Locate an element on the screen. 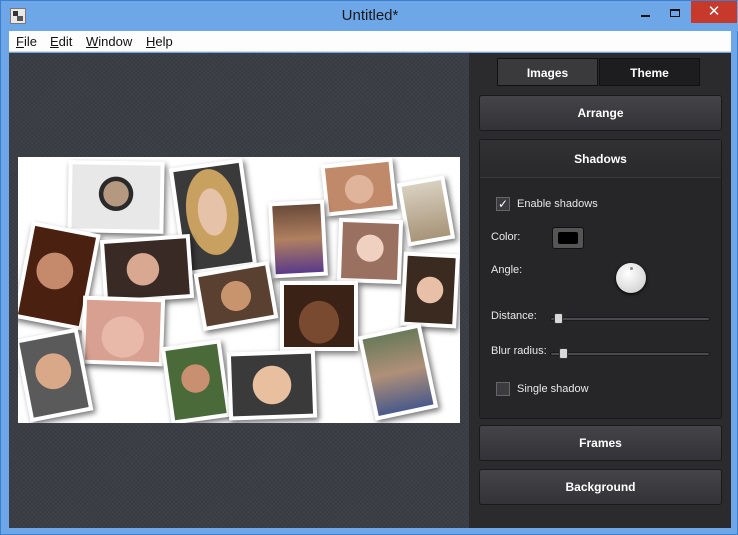 The height and width of the screenshot is (535, 738). distance-slider-thumb is located at coordinates (559, 318).